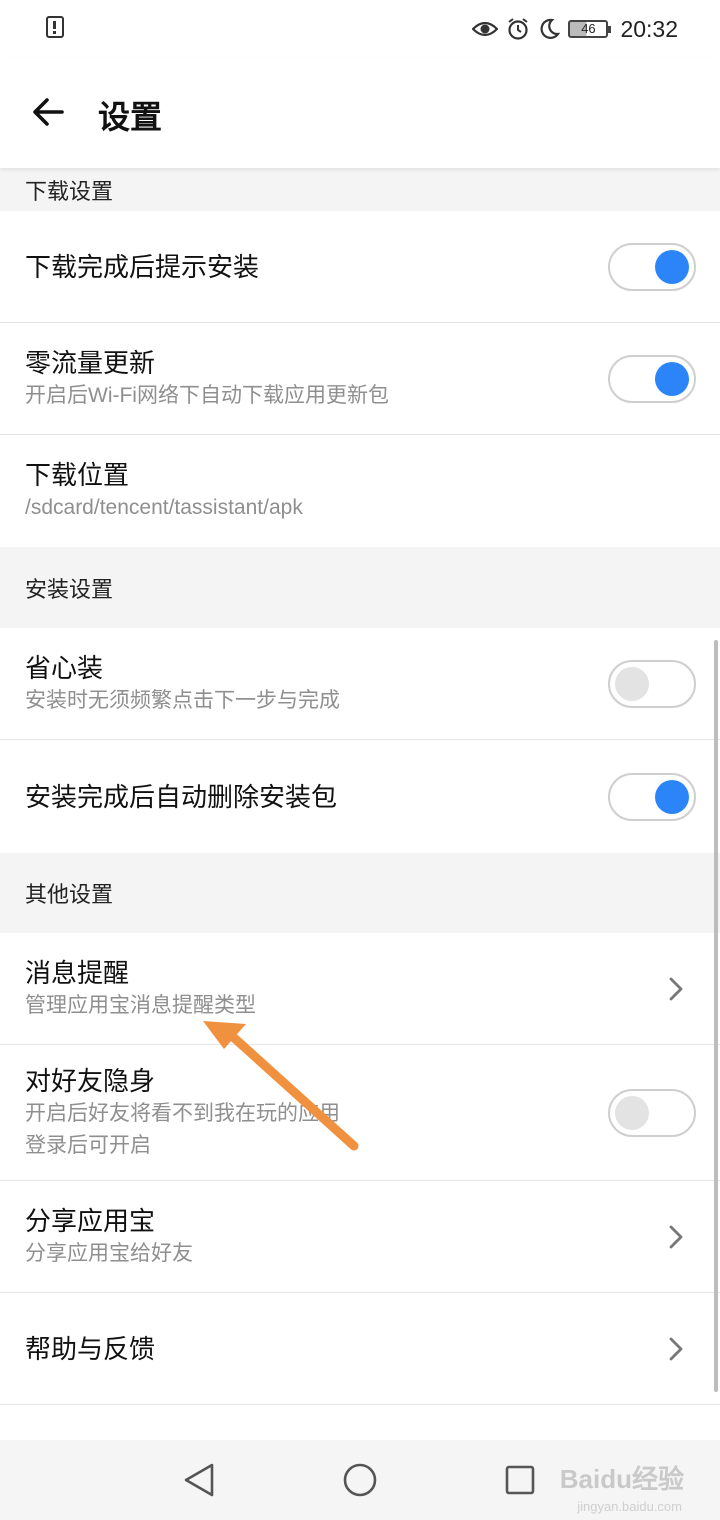  Describe the element at coordinates (109, 1253) in the screenshot. I see `setting-subtitle: 分享应用宝给好友` at that location.